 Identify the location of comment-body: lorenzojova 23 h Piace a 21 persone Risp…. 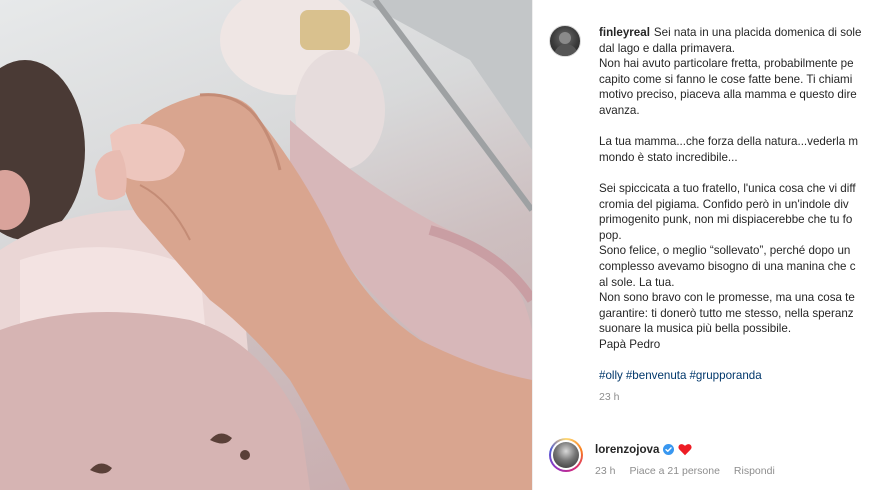
(685, 457).